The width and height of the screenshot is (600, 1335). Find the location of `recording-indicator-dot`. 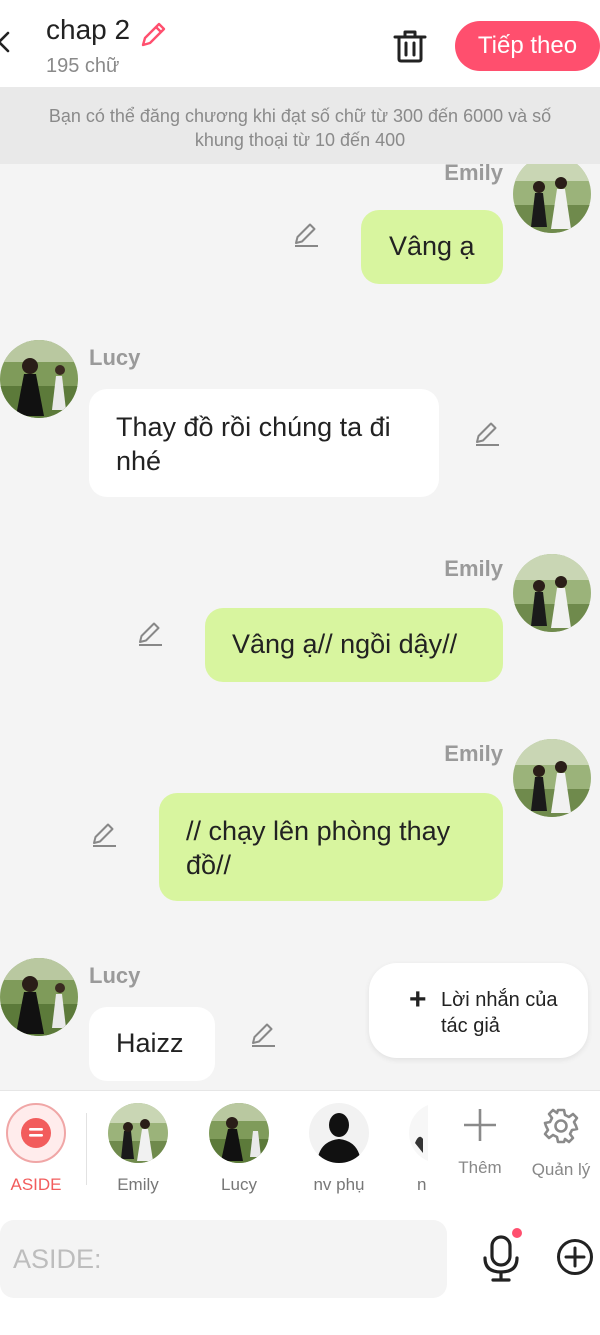

recording-indicator-dot is located at coordinates (517, 1233).